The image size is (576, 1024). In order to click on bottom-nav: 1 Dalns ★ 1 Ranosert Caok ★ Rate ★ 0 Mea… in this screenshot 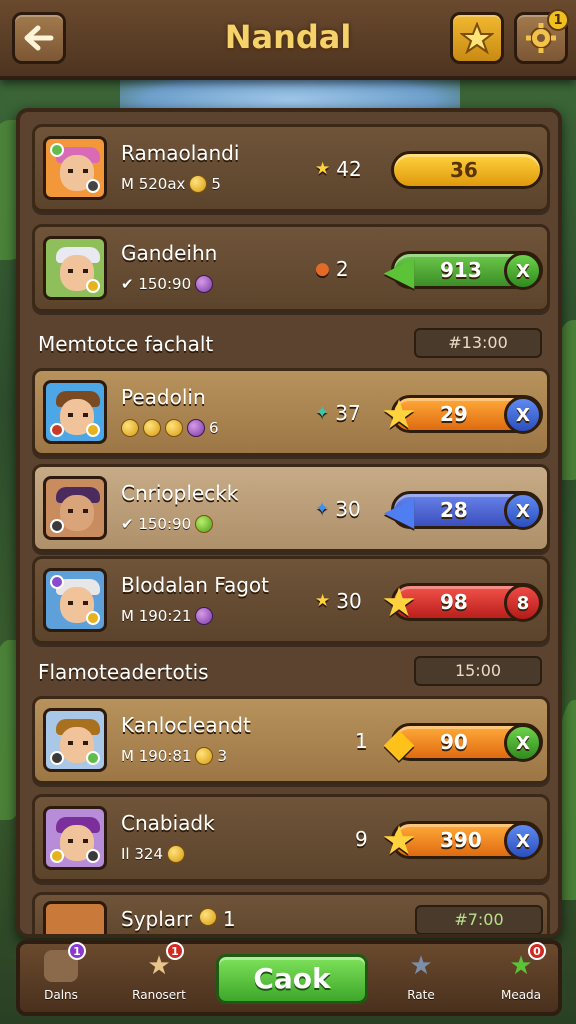, I will do `click(289, 978)`.